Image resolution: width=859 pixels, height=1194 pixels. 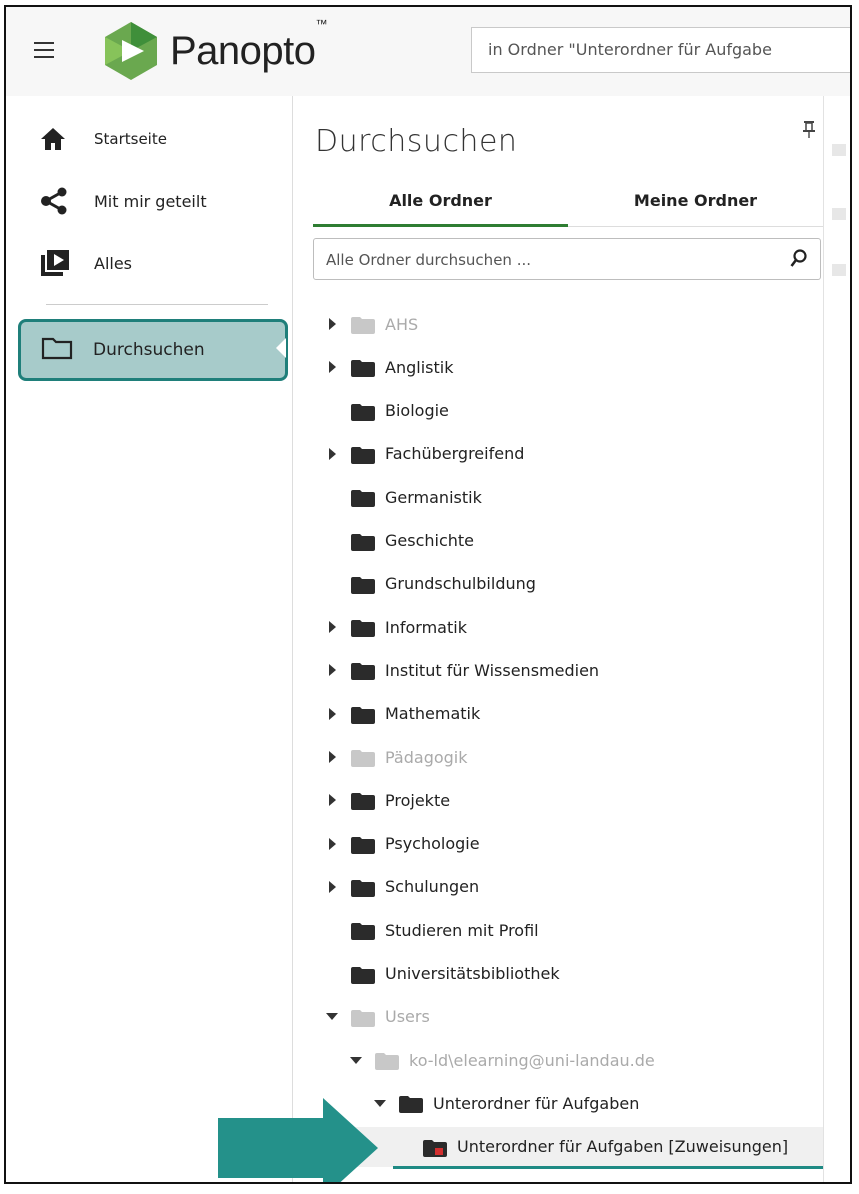 I want to click on folder-row: Biologie, so click(x=558, y=411).